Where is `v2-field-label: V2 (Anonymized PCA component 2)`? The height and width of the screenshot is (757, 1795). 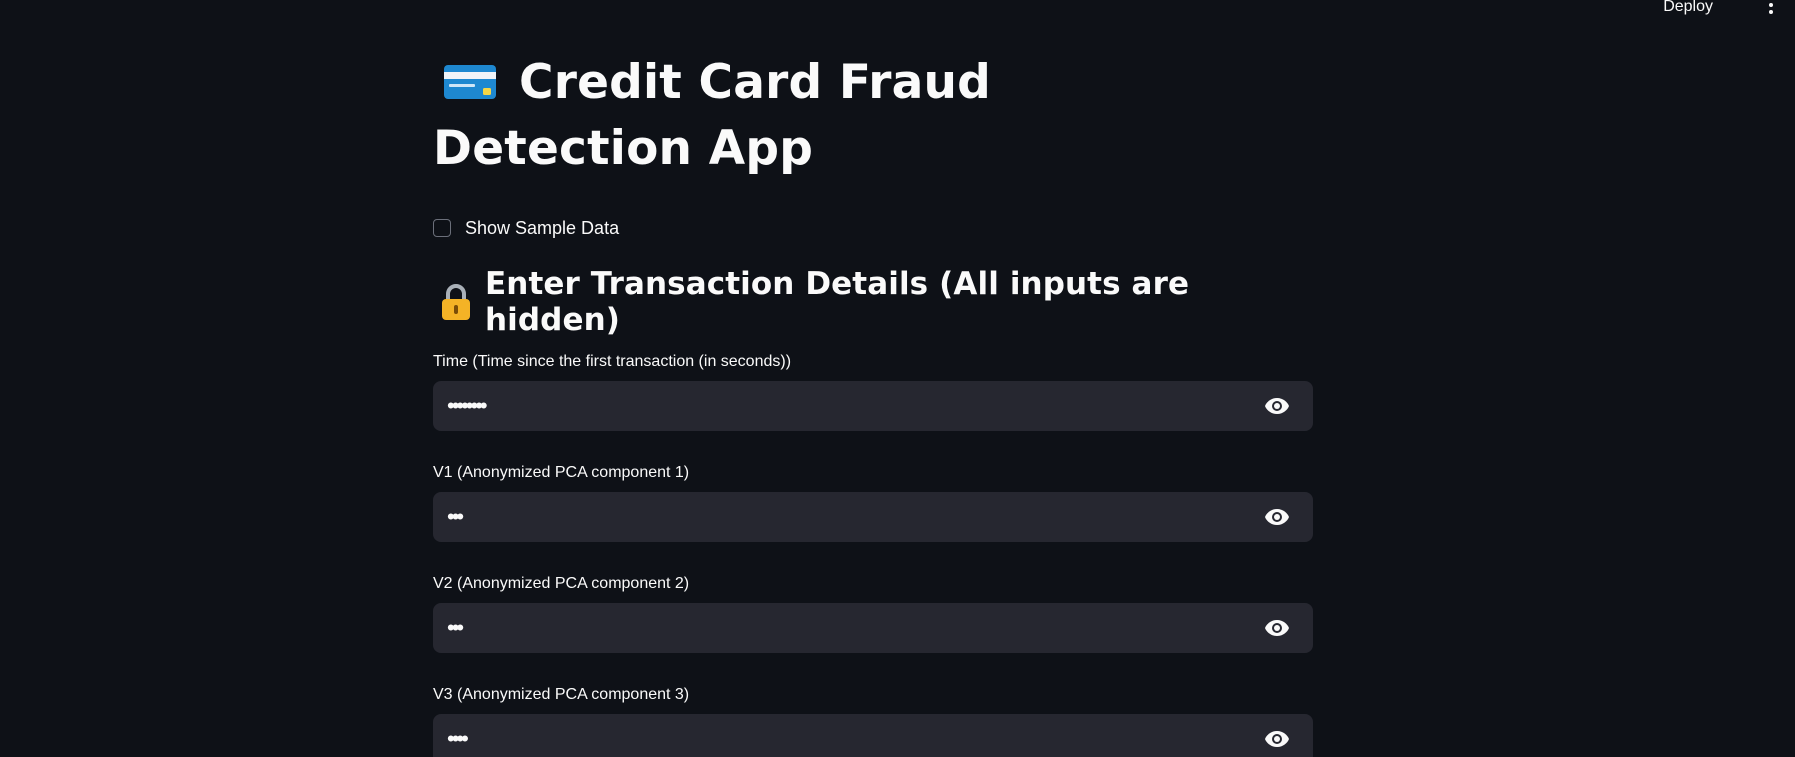
v2-field-label: V2 (Anonymized PCA component 2) is located at coordinates (561, 583).